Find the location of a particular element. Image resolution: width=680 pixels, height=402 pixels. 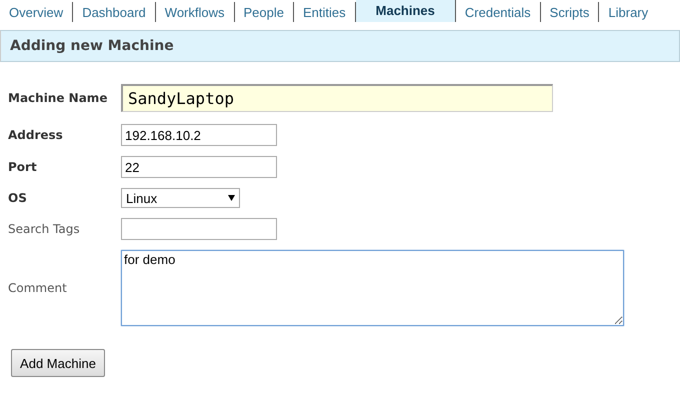

nav-tab: Credentials is located at coordinates (498, 12).